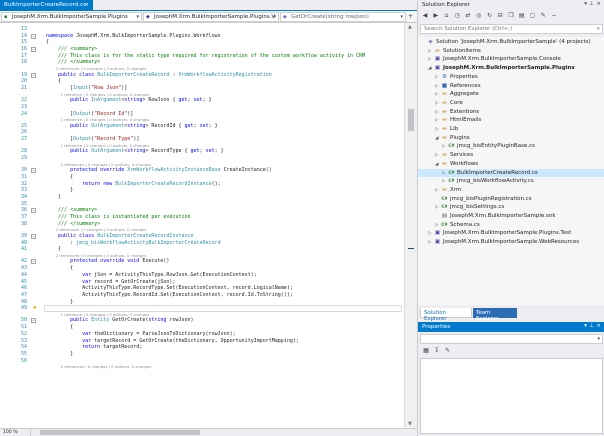 This screenshot has height=436, width=604. I want to click on line-number: 25, so click(23, 125).